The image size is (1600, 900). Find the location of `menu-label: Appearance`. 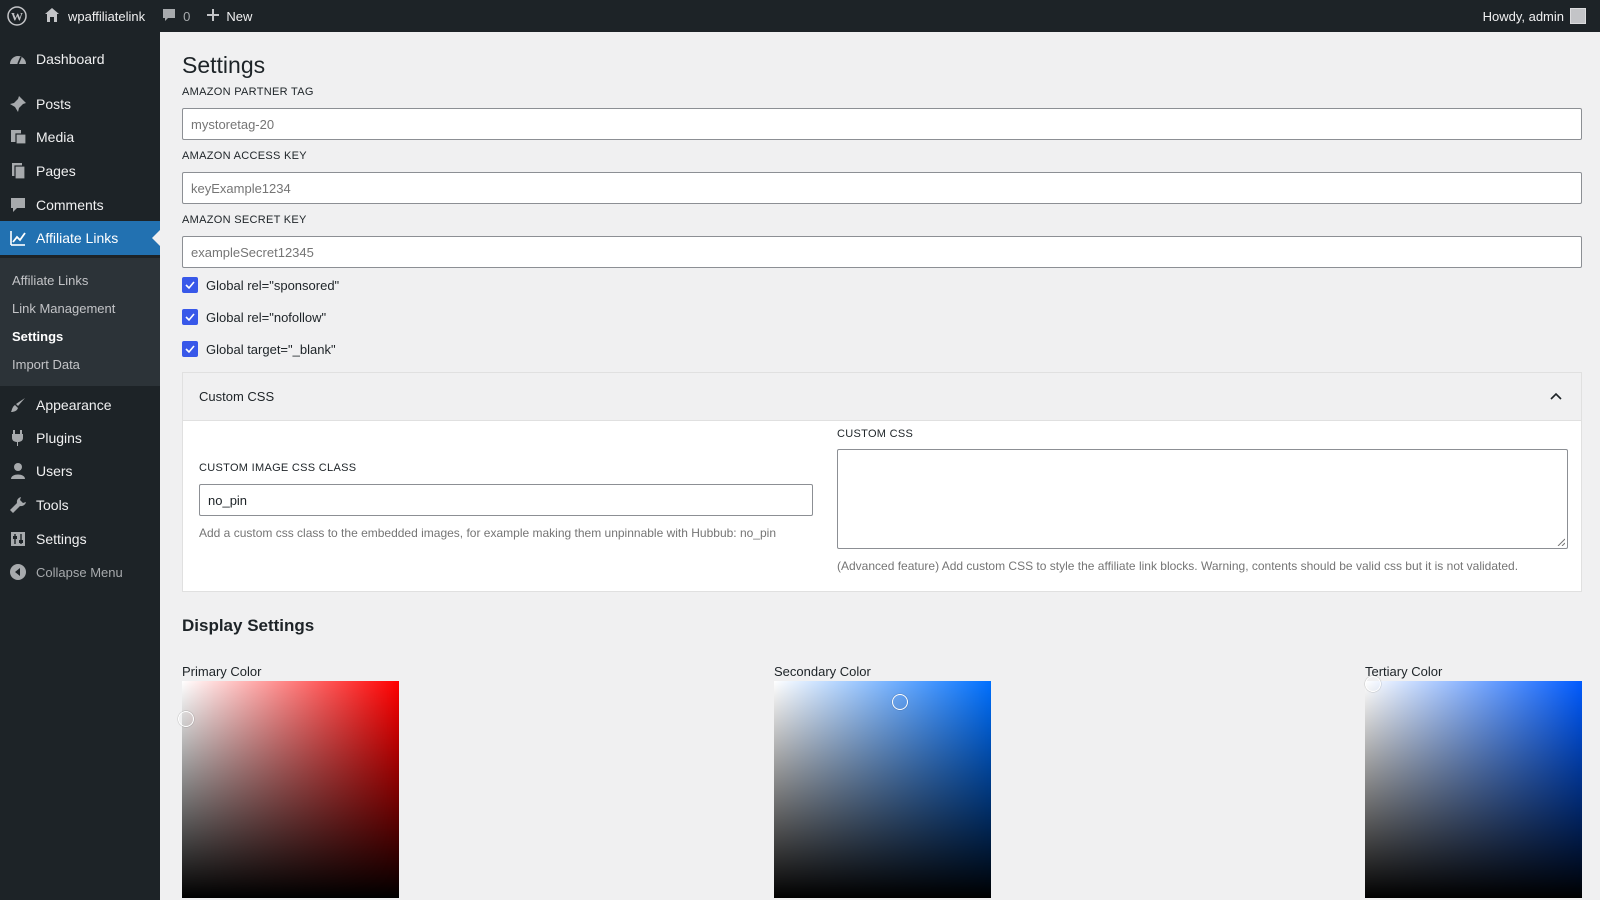

menu-label: Appearance is located at coordinates (74, 405).